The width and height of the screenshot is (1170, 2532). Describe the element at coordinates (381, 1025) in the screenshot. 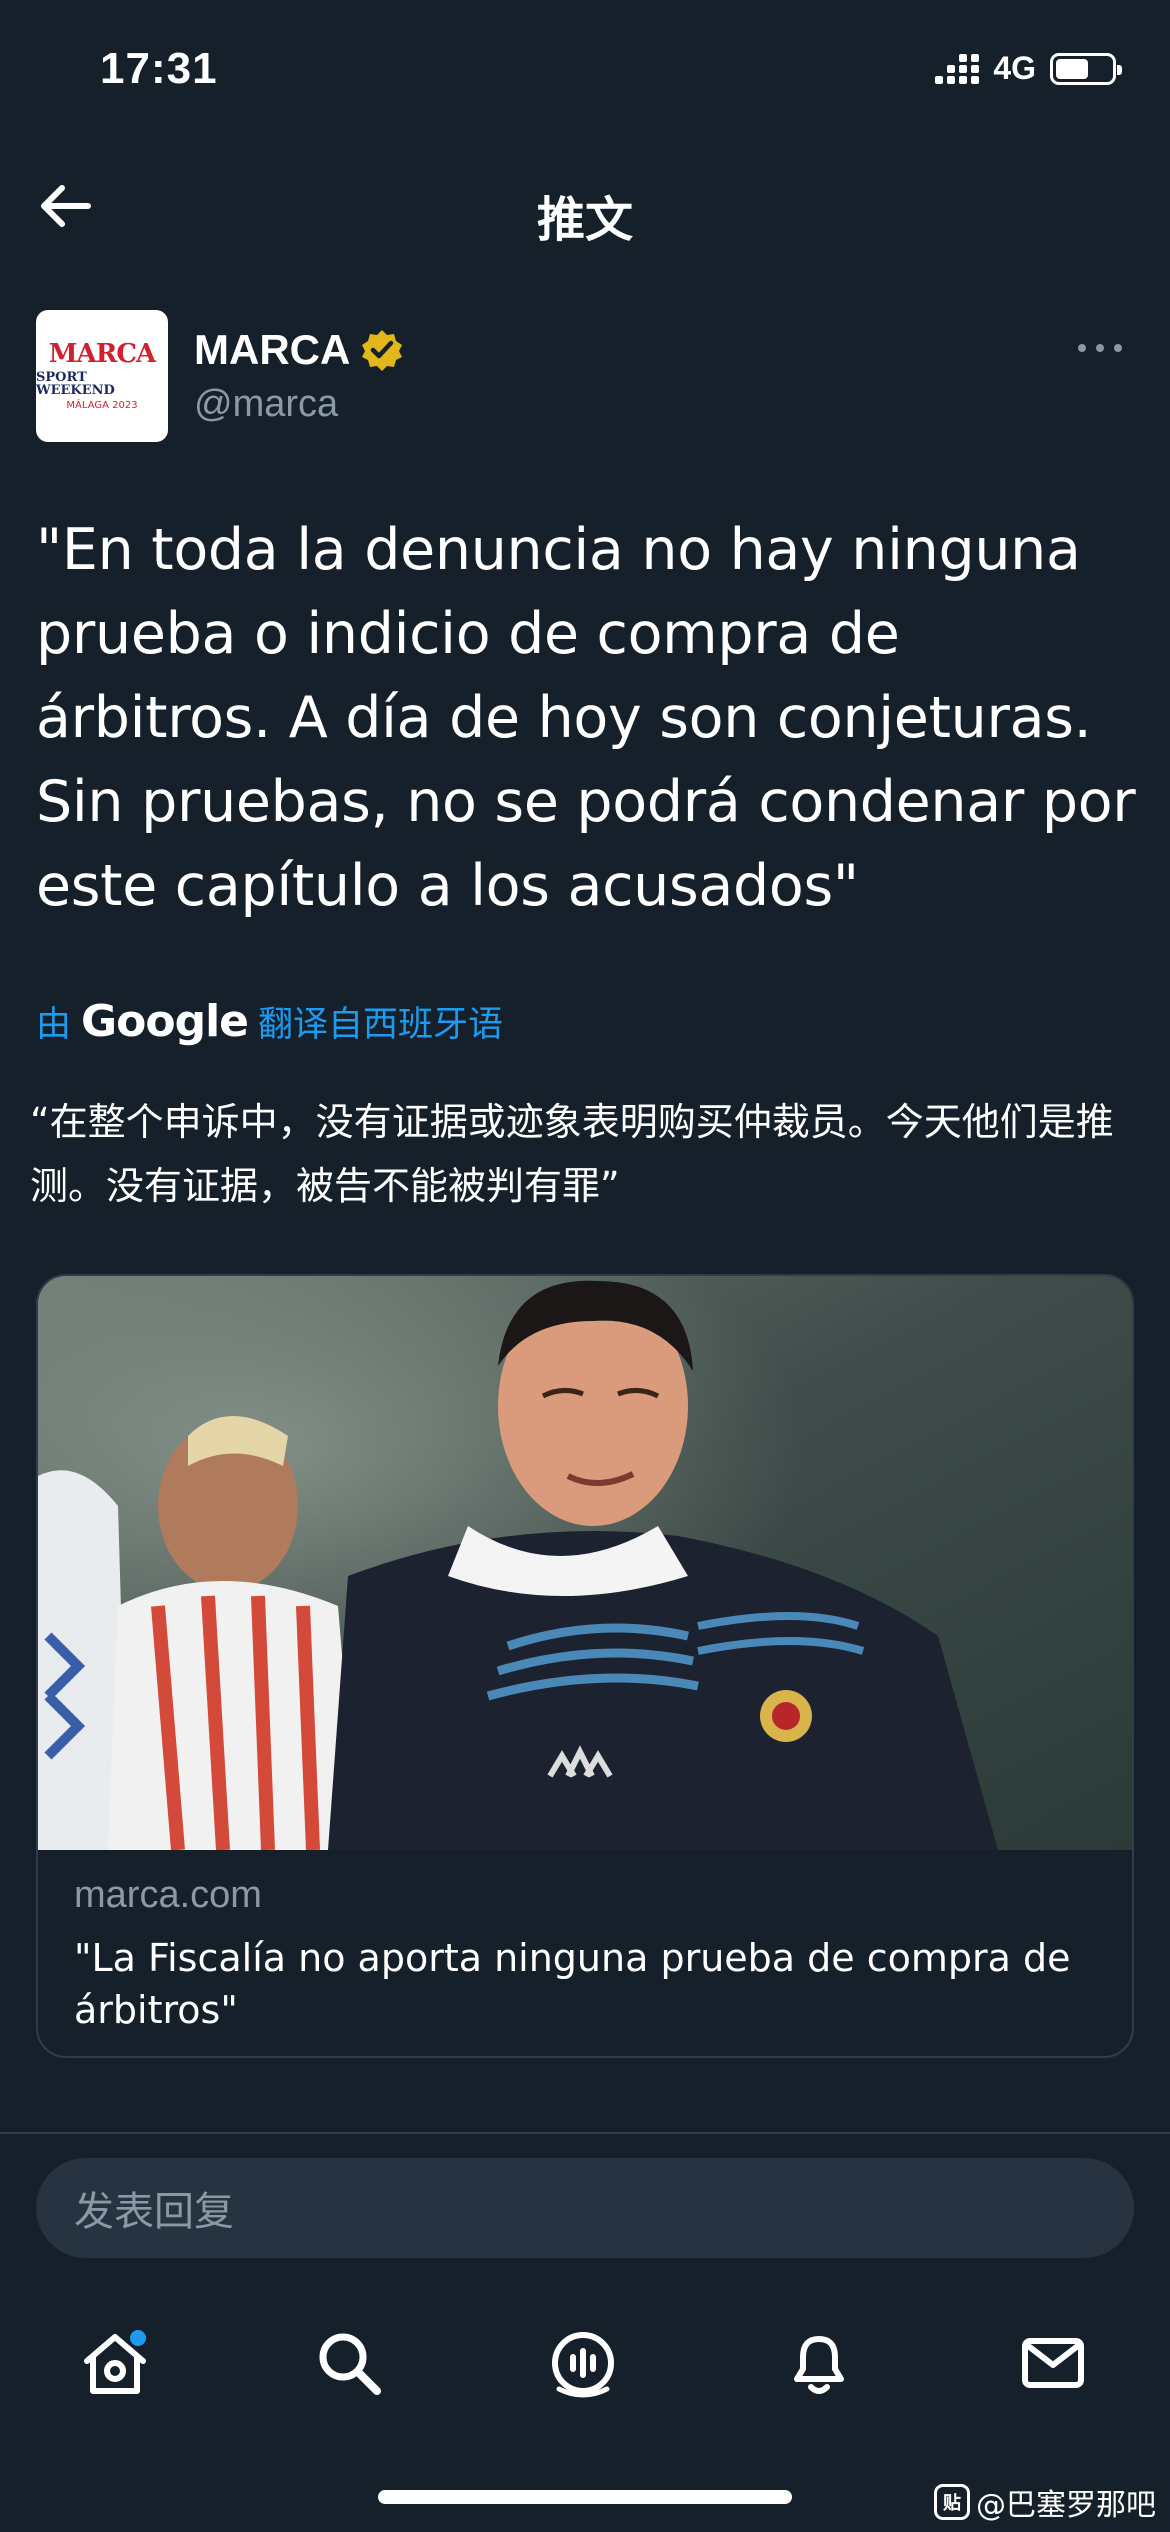

I see `translation-language: 翻译自西班牙语` at that location.